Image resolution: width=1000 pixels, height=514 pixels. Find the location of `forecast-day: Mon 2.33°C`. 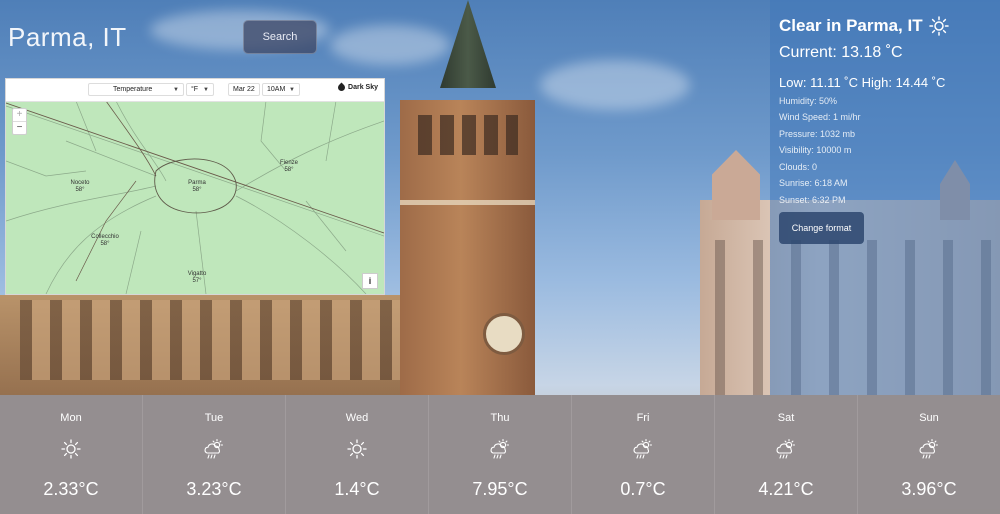

forecast-day: Mon 2.33°C is located at coordinates (71, 454).